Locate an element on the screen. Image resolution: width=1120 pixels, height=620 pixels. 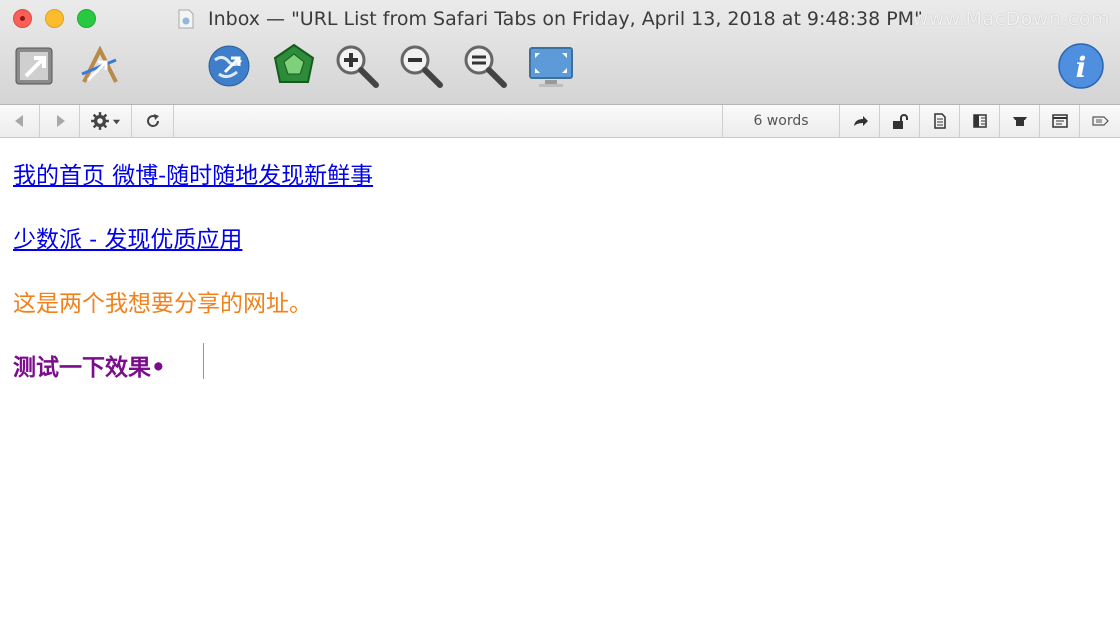
text-cursor is located at coordinates (203, 361).